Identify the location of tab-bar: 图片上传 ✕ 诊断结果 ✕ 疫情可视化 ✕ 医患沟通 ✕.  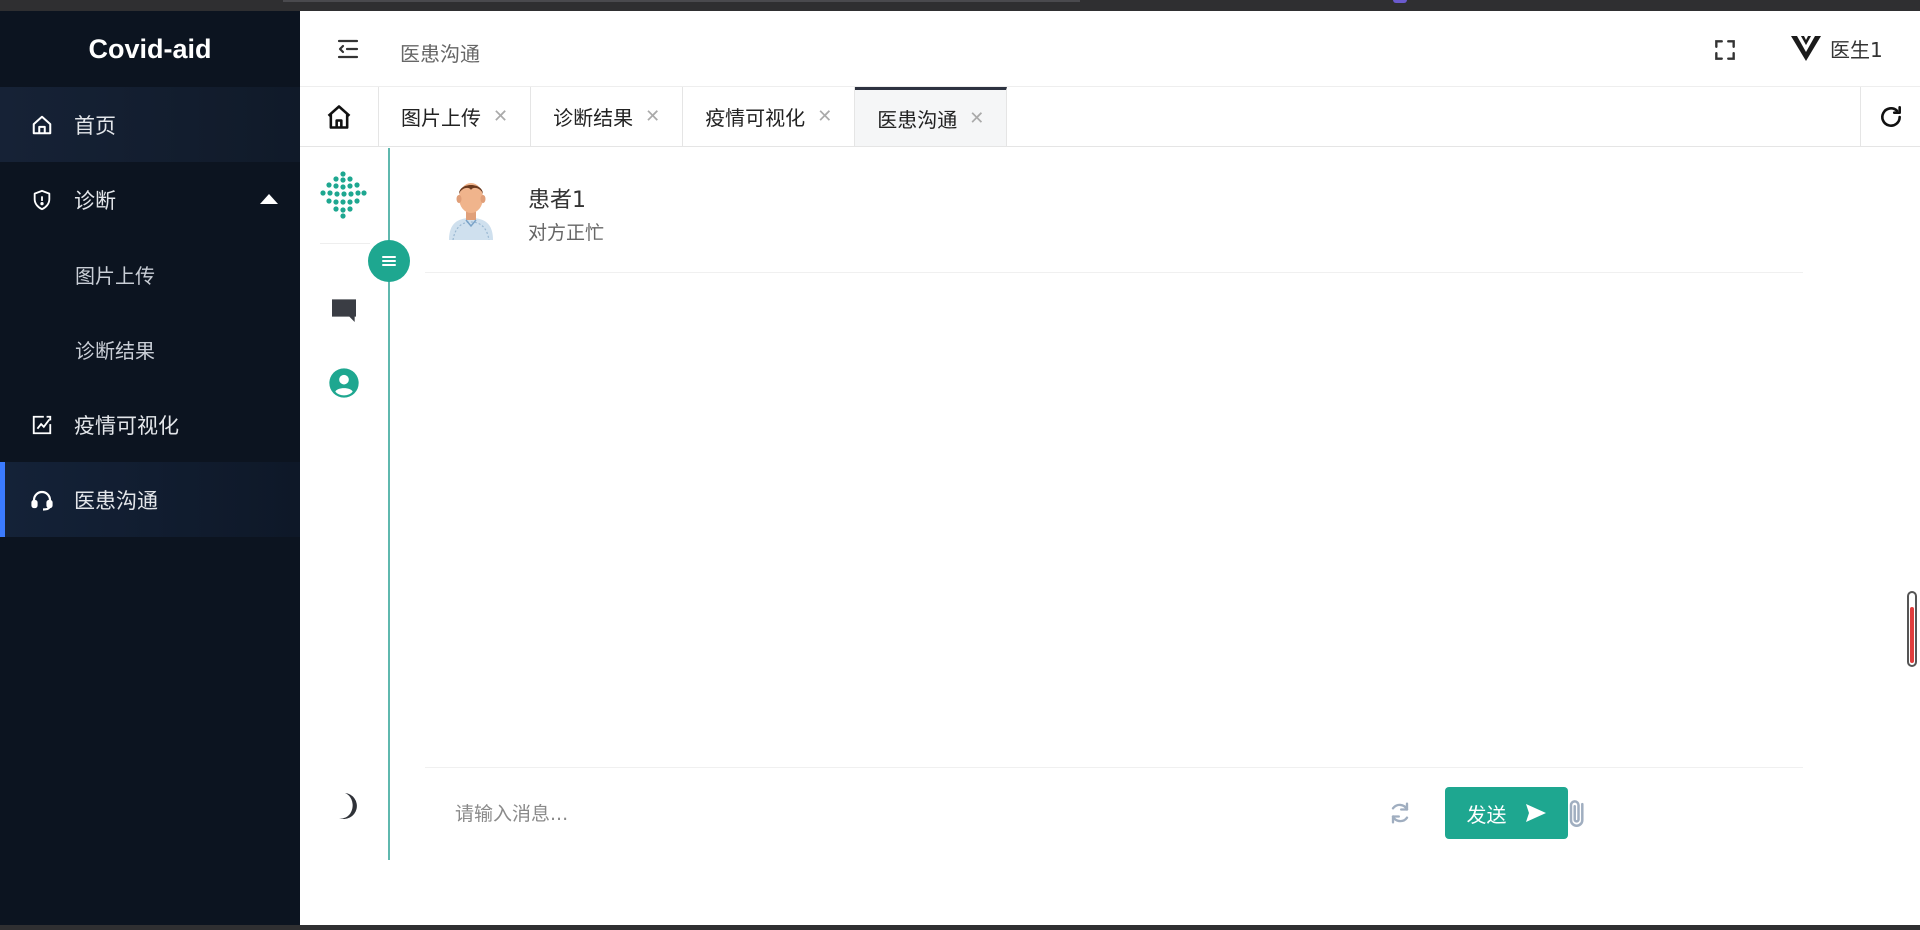
(1110, 117).